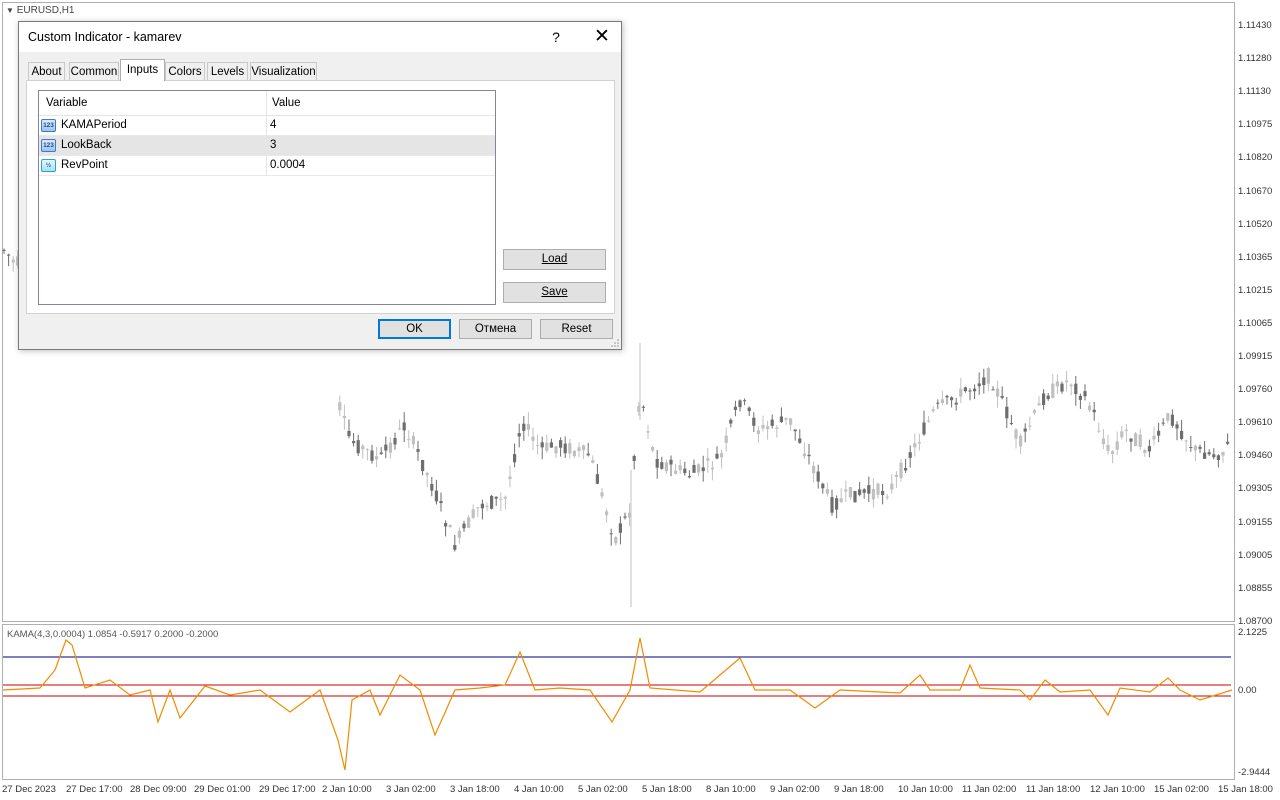 This screenshot has width=1280, height=800. Describe the element at coordinates (1255, 224) in the screenshot. I see `price-axis-label: 1.10520` at that location.